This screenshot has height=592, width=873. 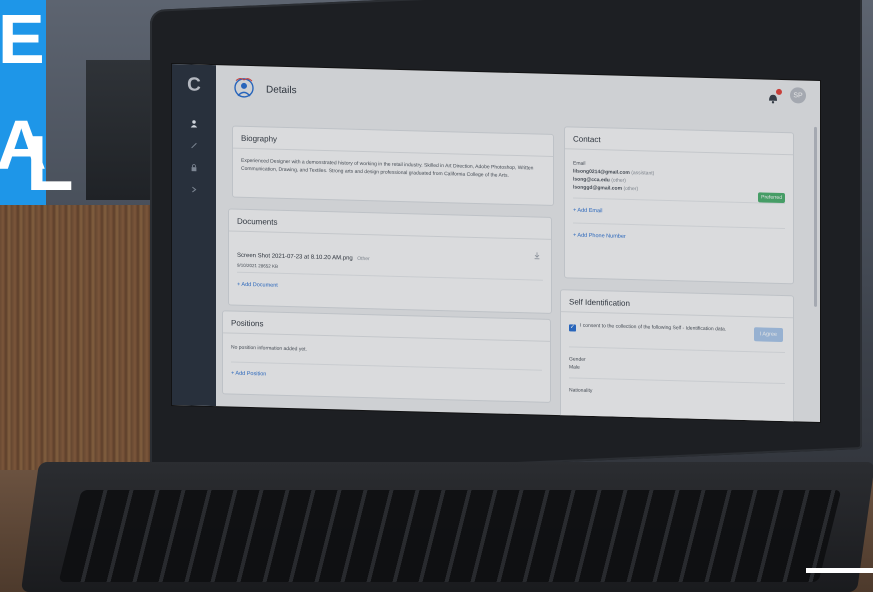 What do you see at coordinates (363, 259) in the screenshot?
I see `document-file-type: Other` at bounding box center [363, 259].